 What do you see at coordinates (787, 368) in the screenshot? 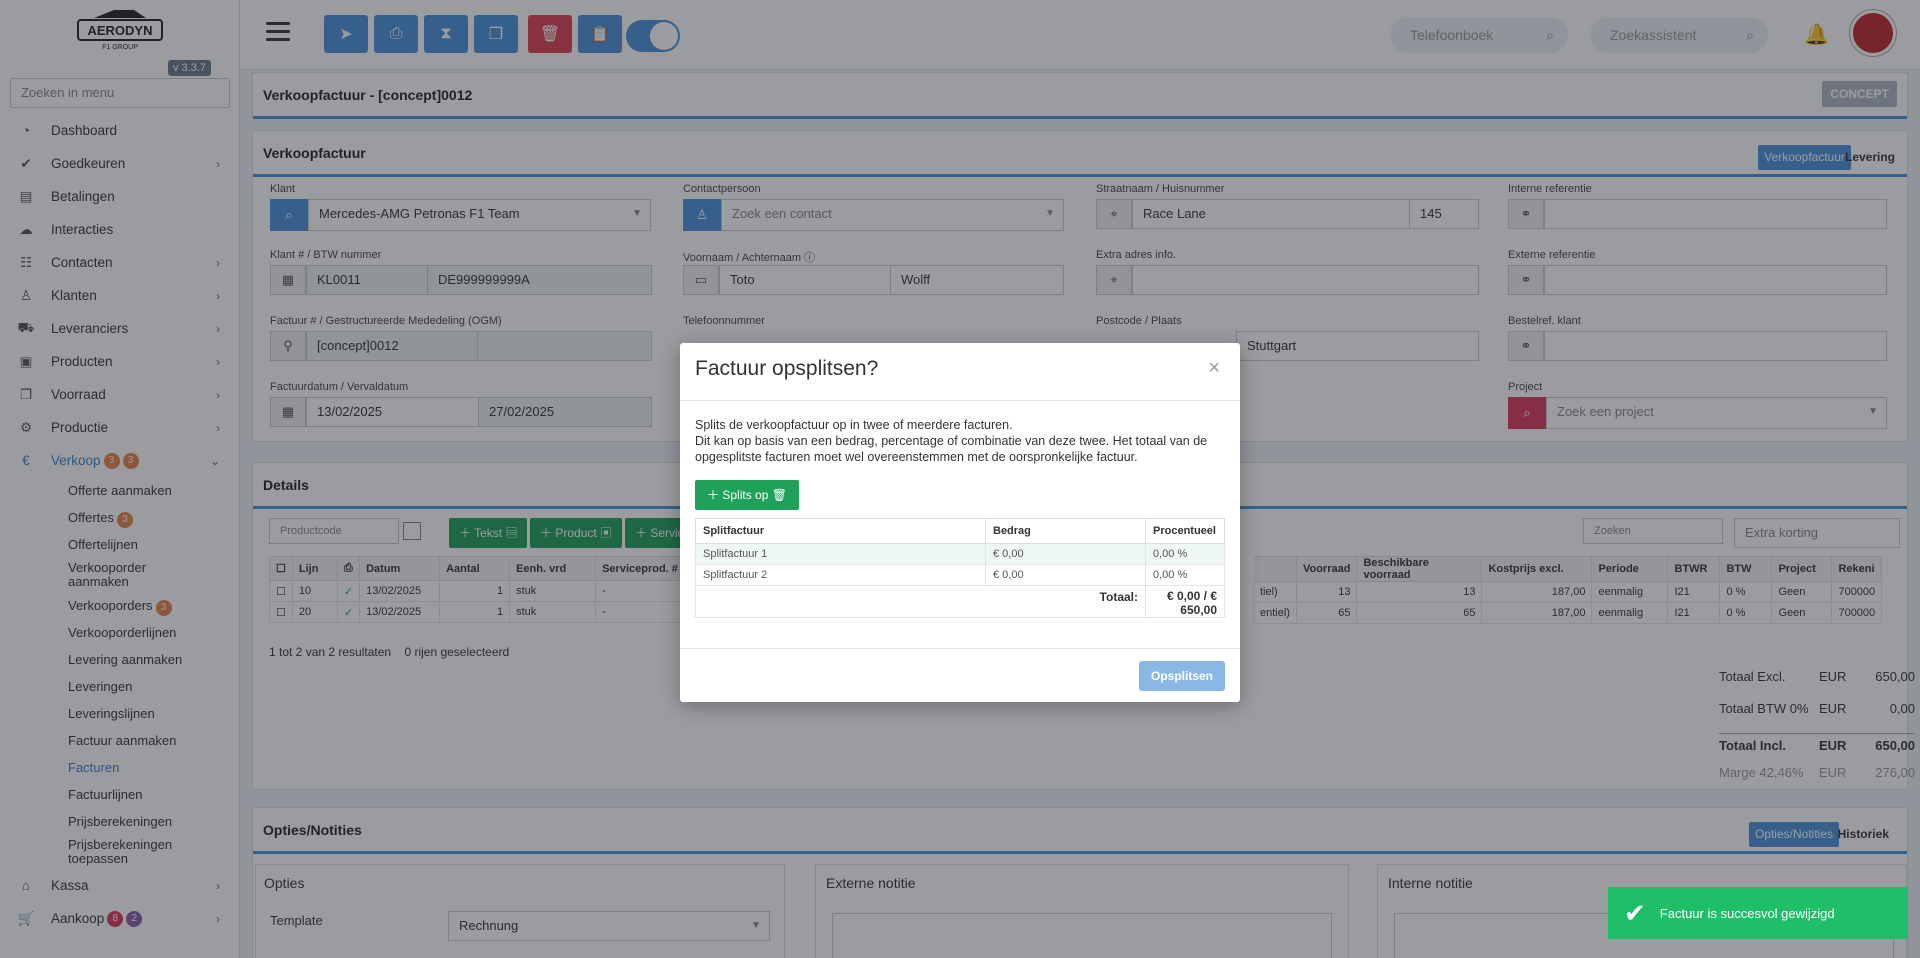
I see `modal-title: Factuur opsplitsen?` at bounding box center [787, 368].